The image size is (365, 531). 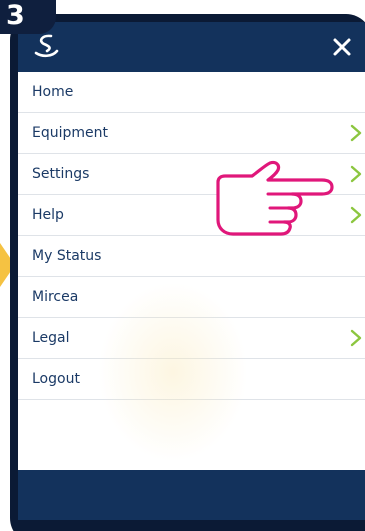 I want to click on menu-item-home: Home, so click(x=191, y=92).